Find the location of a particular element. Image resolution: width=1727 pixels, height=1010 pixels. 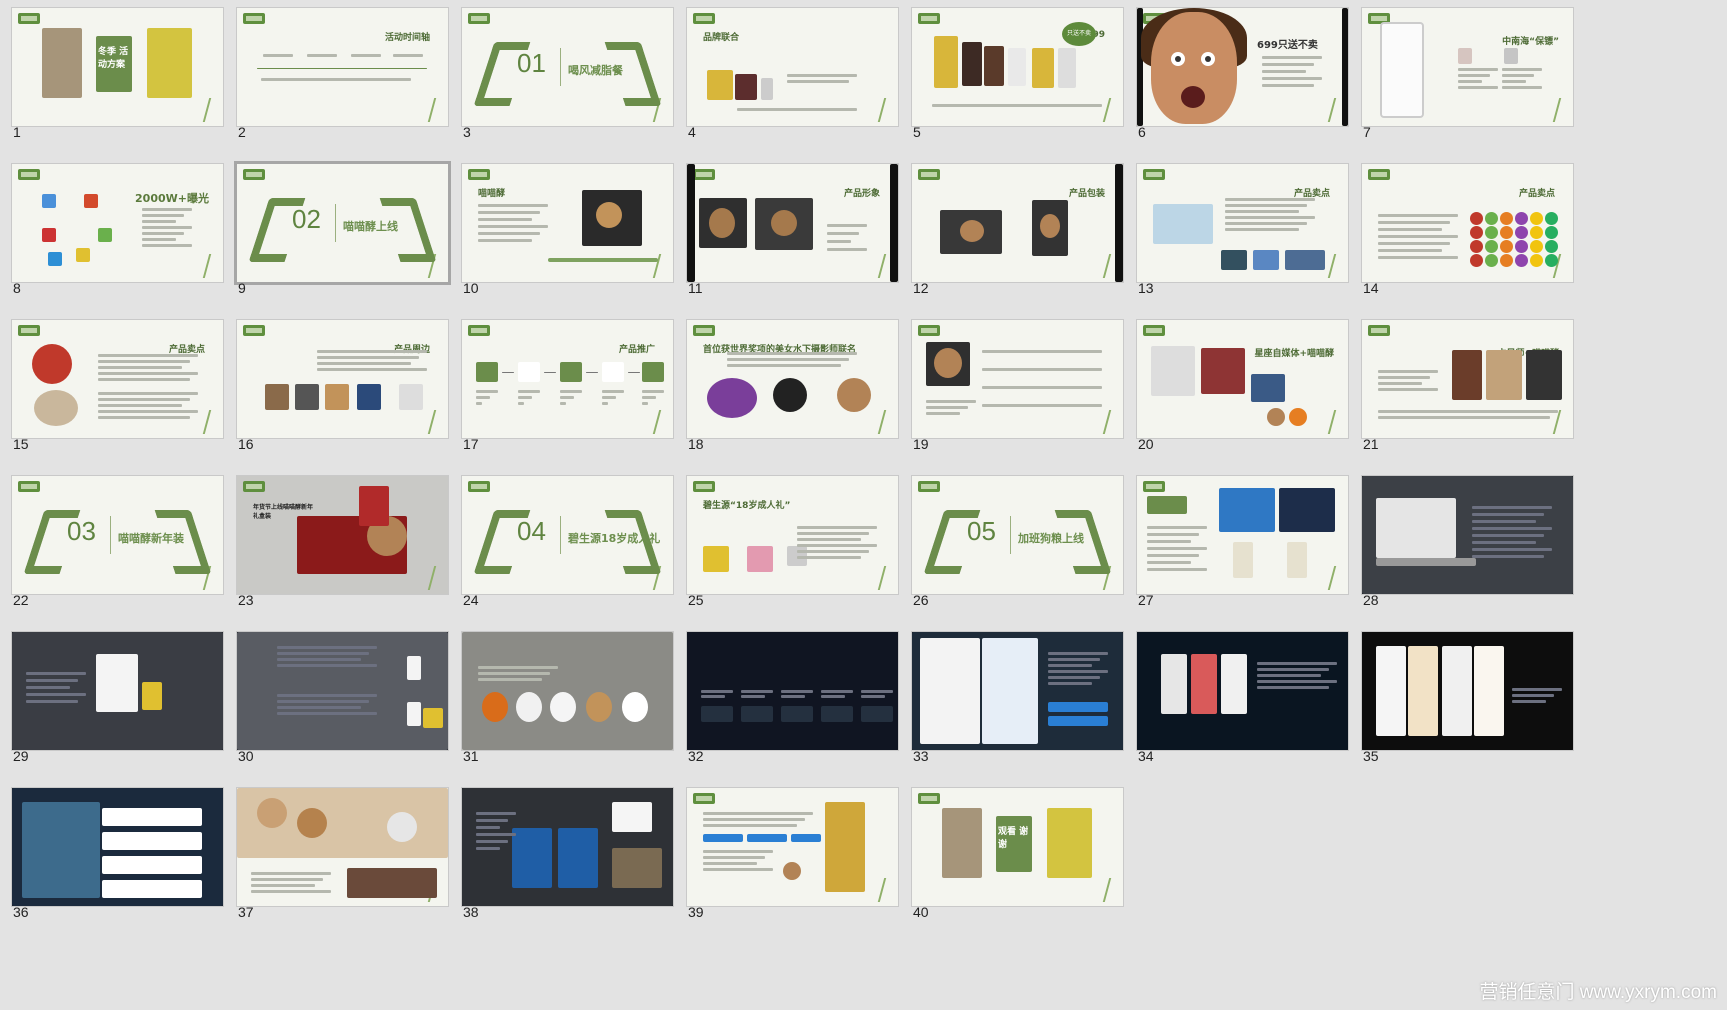

slide-thumbnail-7: 中南海“保镖” is located at coordinates (1467, 67).